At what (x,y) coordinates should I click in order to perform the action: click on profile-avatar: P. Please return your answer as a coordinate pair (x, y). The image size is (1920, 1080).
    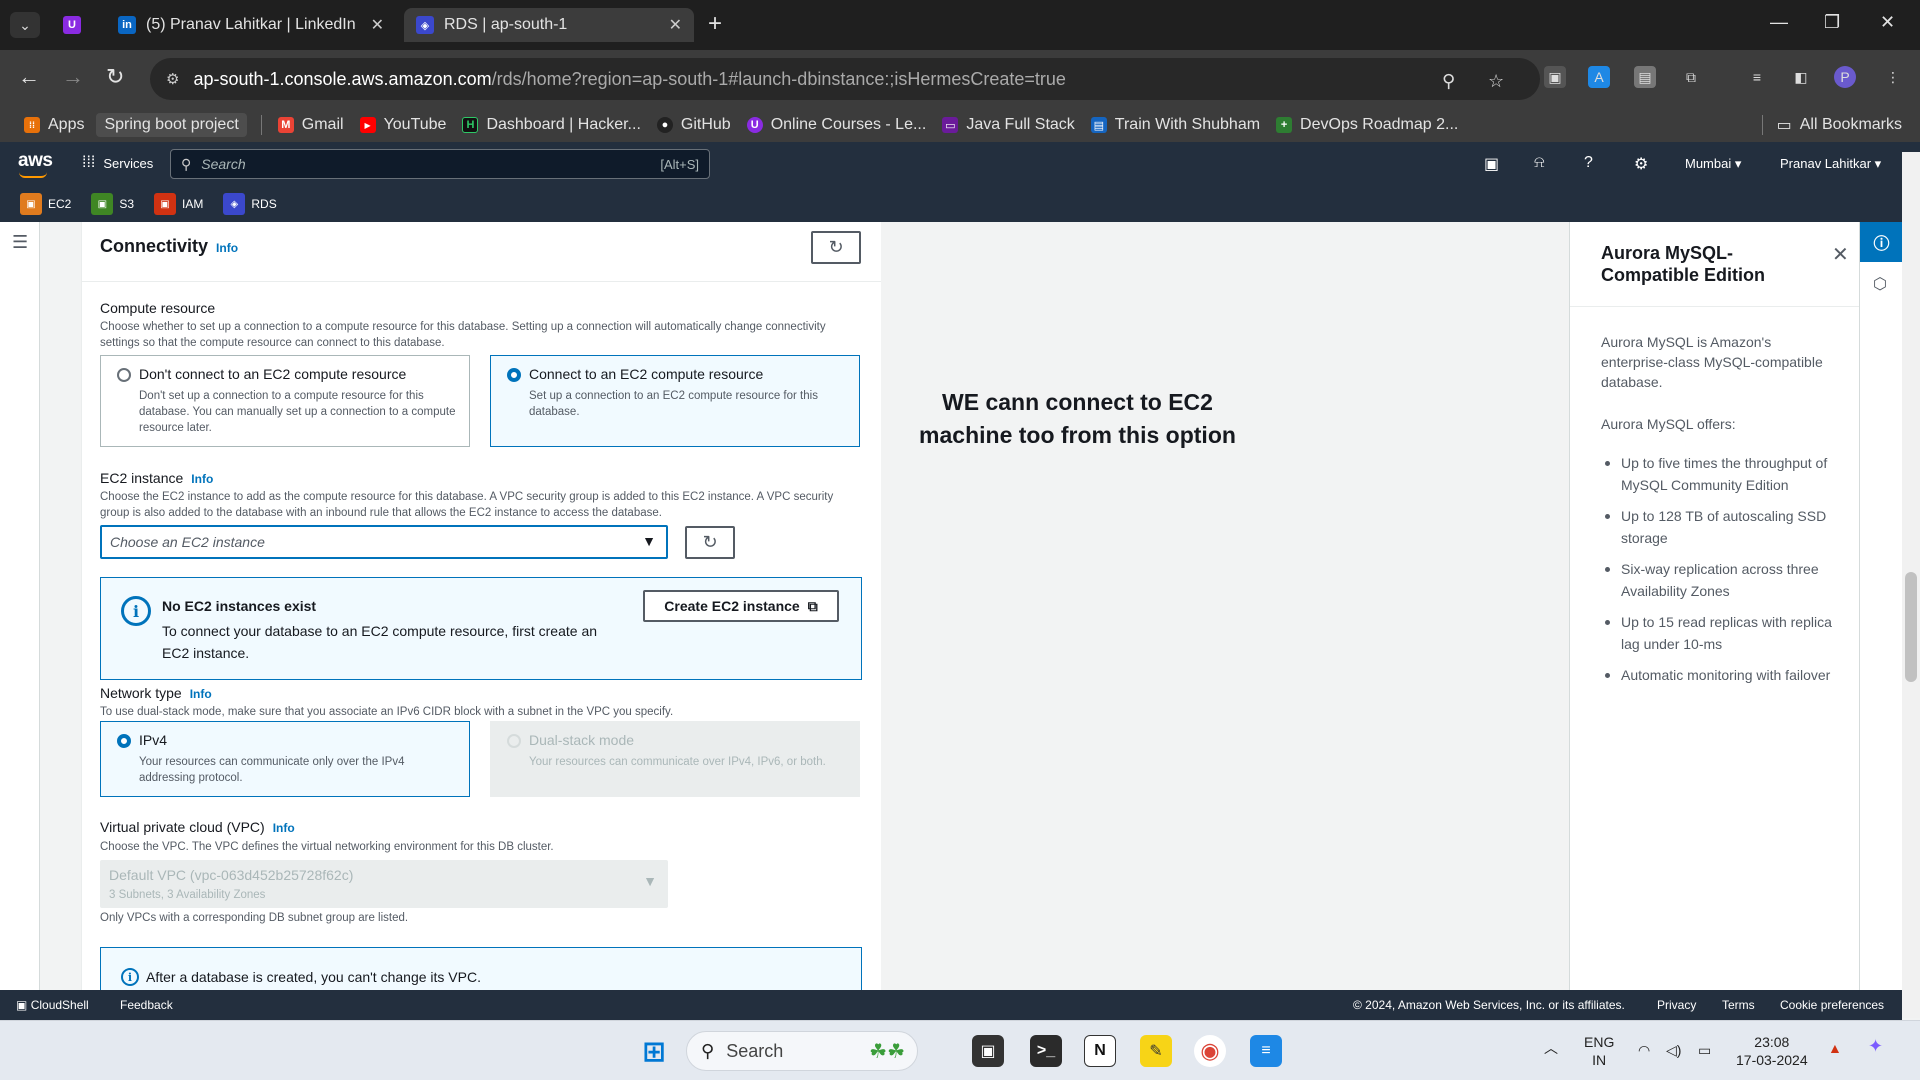
    Looking at the image, I should click on (1845, 77).